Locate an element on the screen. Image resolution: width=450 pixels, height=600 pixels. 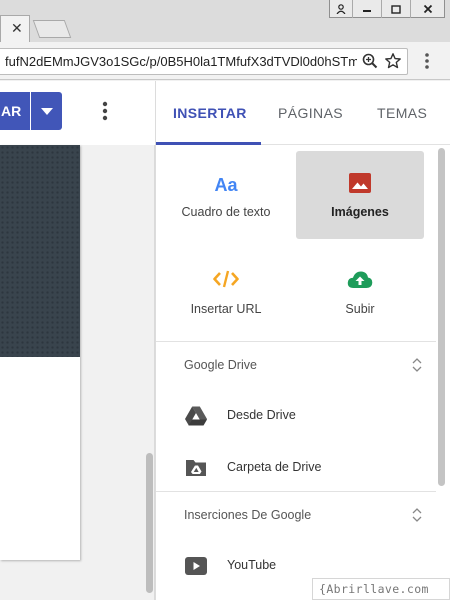
window-controls is located at coordinates (387, 9).